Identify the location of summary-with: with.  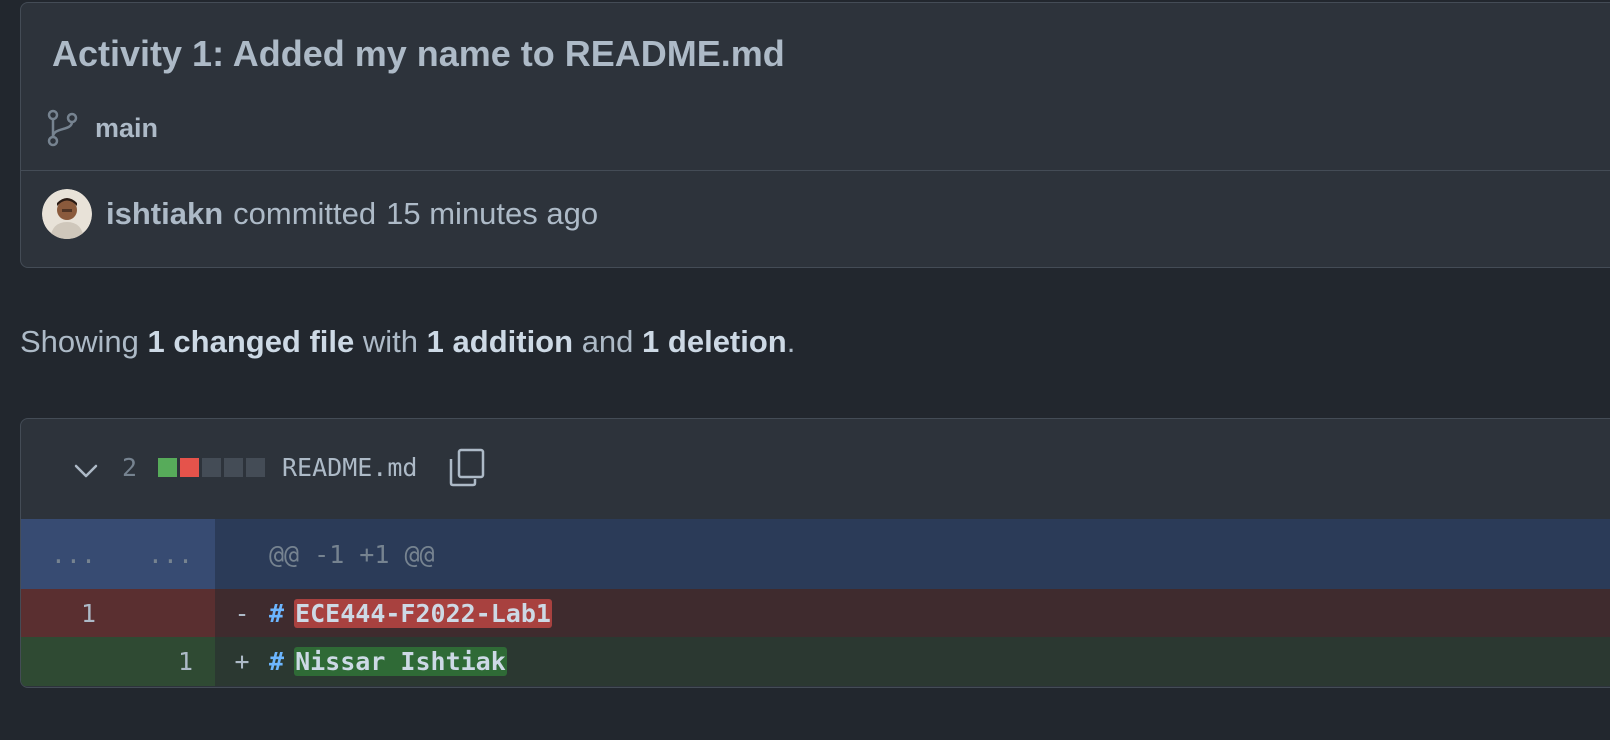
(390, 341).